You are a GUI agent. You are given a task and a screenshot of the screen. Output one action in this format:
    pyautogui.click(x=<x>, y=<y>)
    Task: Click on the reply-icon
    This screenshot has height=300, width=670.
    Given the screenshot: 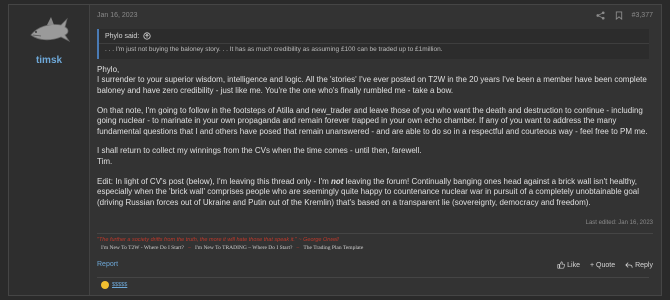 What is the action you would take?
    pyautogui.click(x=629, y=265)
    